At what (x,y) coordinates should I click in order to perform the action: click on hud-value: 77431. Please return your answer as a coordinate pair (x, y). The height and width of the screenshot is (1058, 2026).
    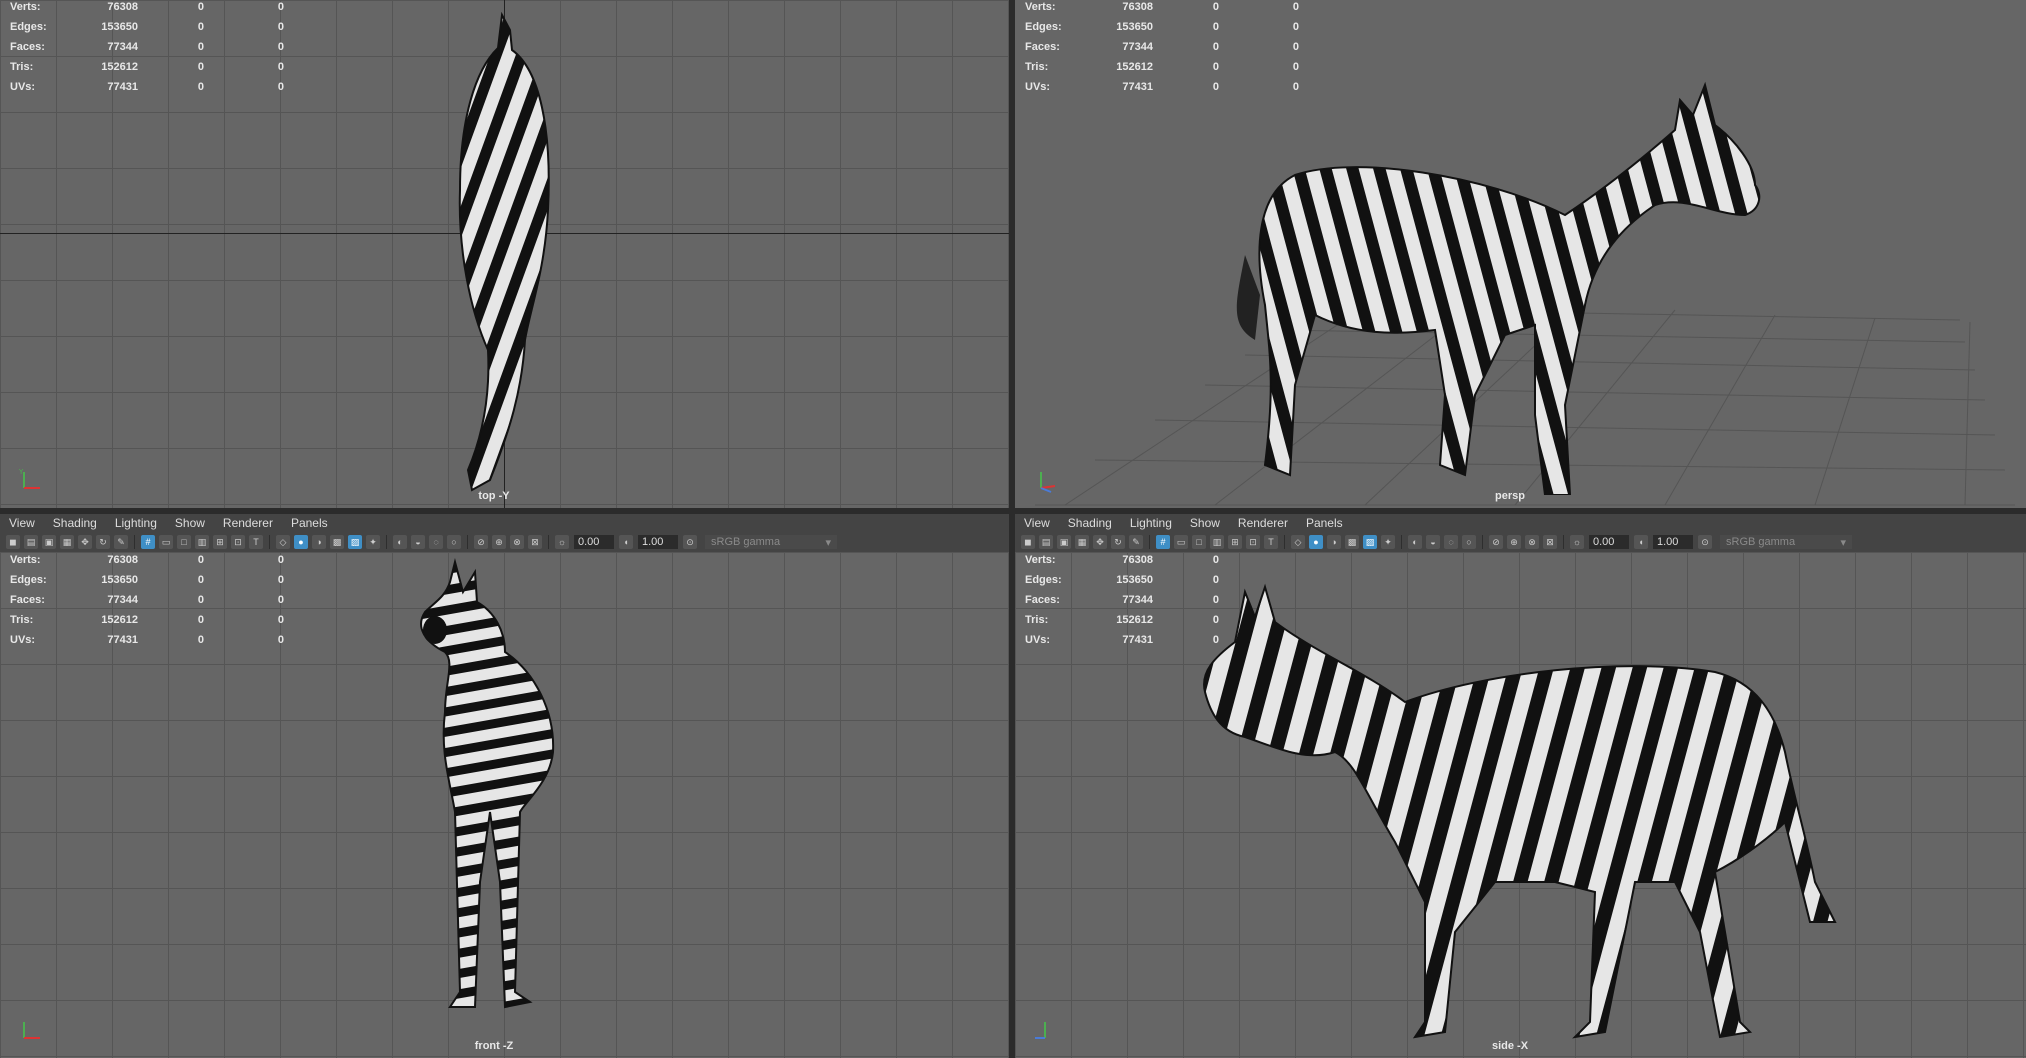
    Looking at the image, I should click on (122, 87).